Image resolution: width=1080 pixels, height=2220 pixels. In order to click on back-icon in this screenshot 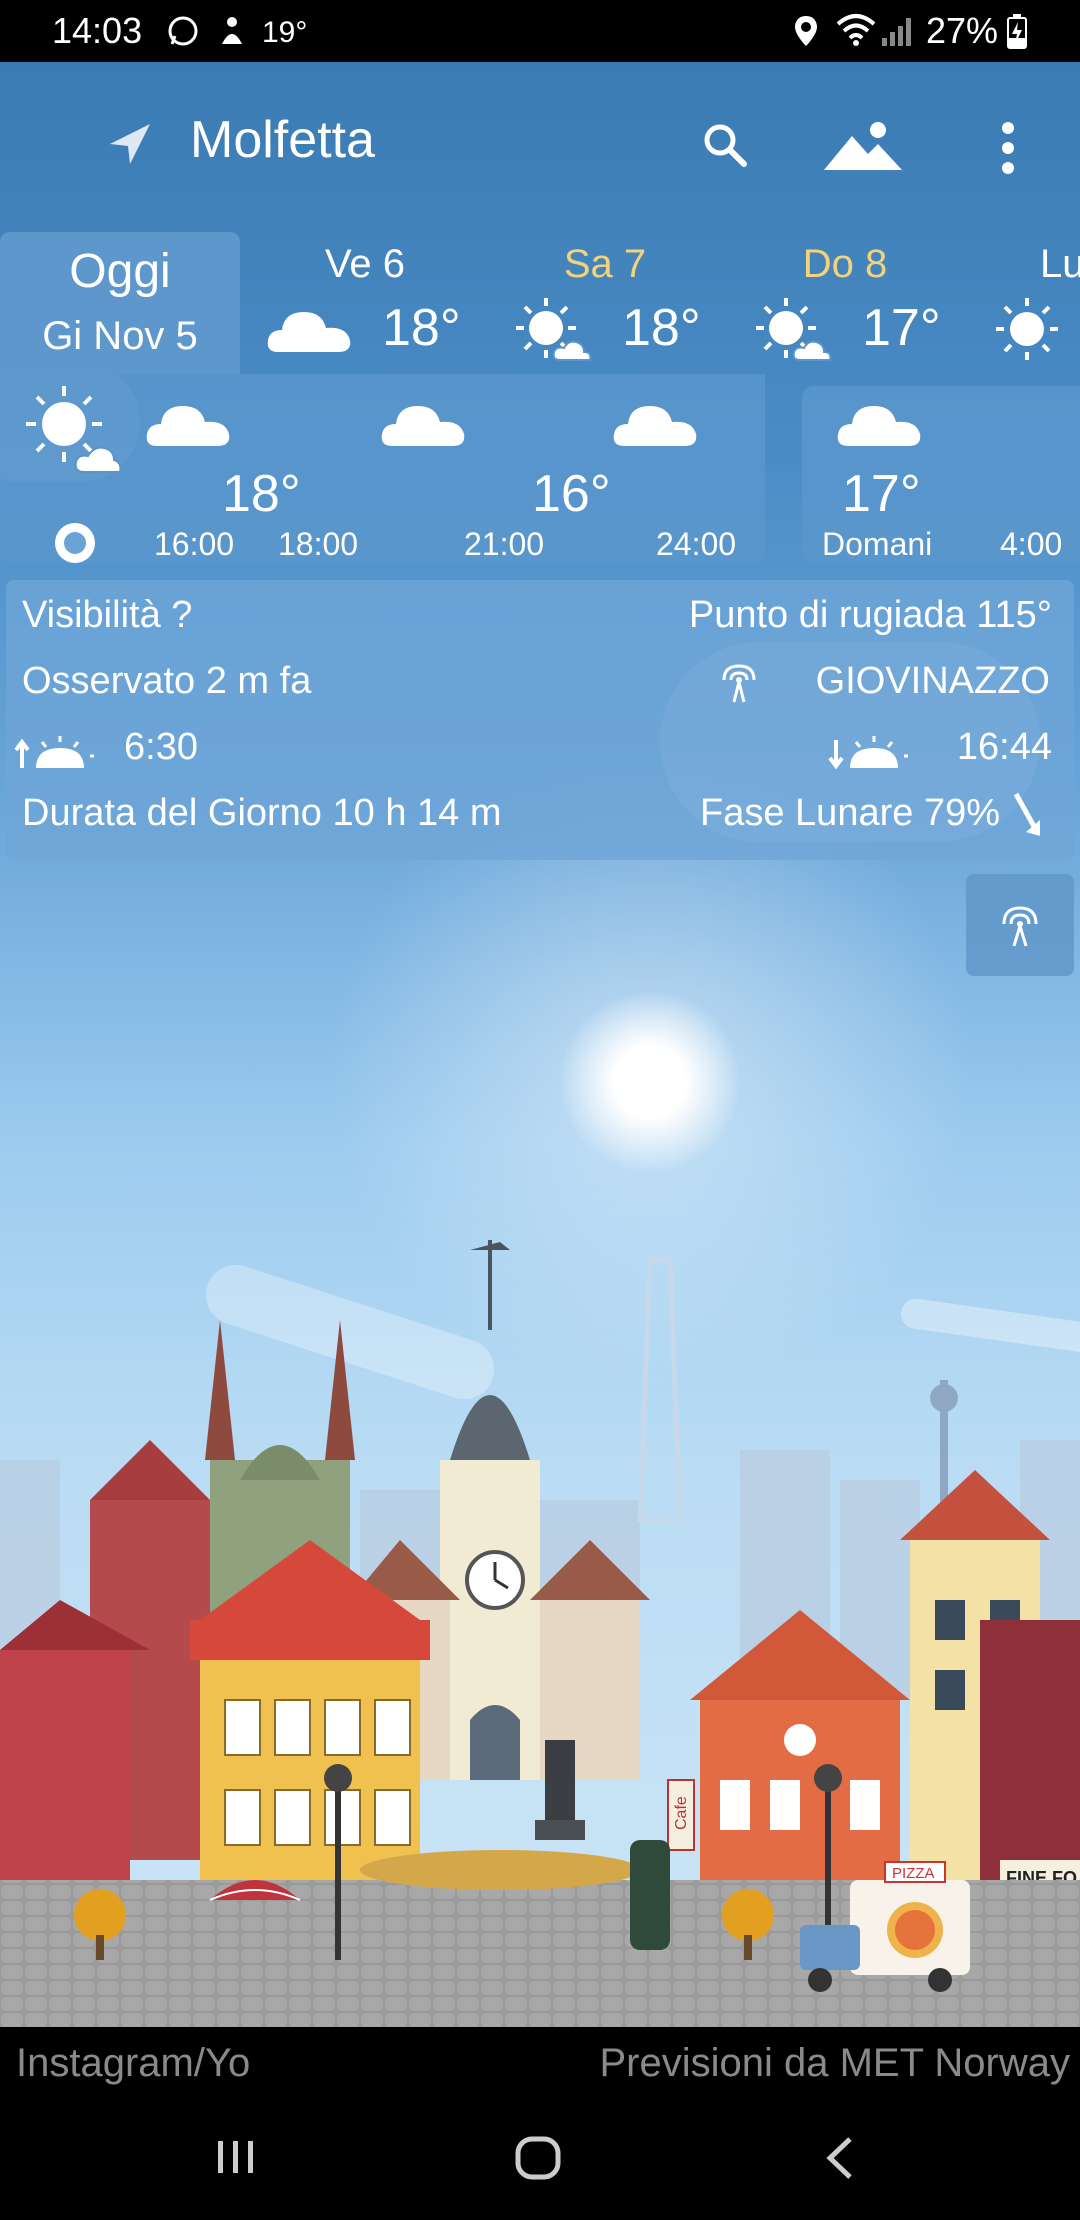, I will do `click(840, 2158)`.